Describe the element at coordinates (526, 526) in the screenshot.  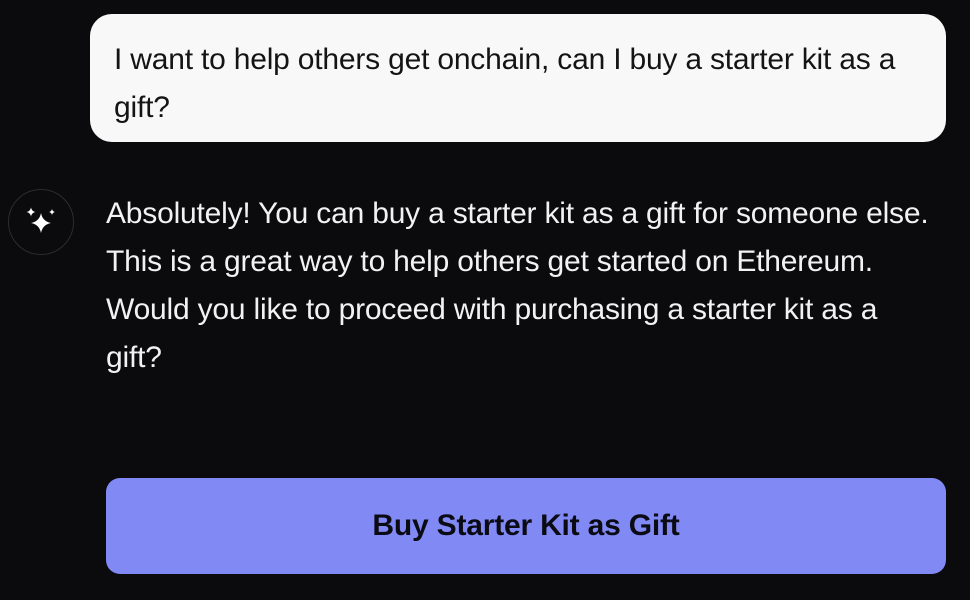
I see `buy-starter-kit-gift-button: Buy Starter Kit as Gift` at that location.